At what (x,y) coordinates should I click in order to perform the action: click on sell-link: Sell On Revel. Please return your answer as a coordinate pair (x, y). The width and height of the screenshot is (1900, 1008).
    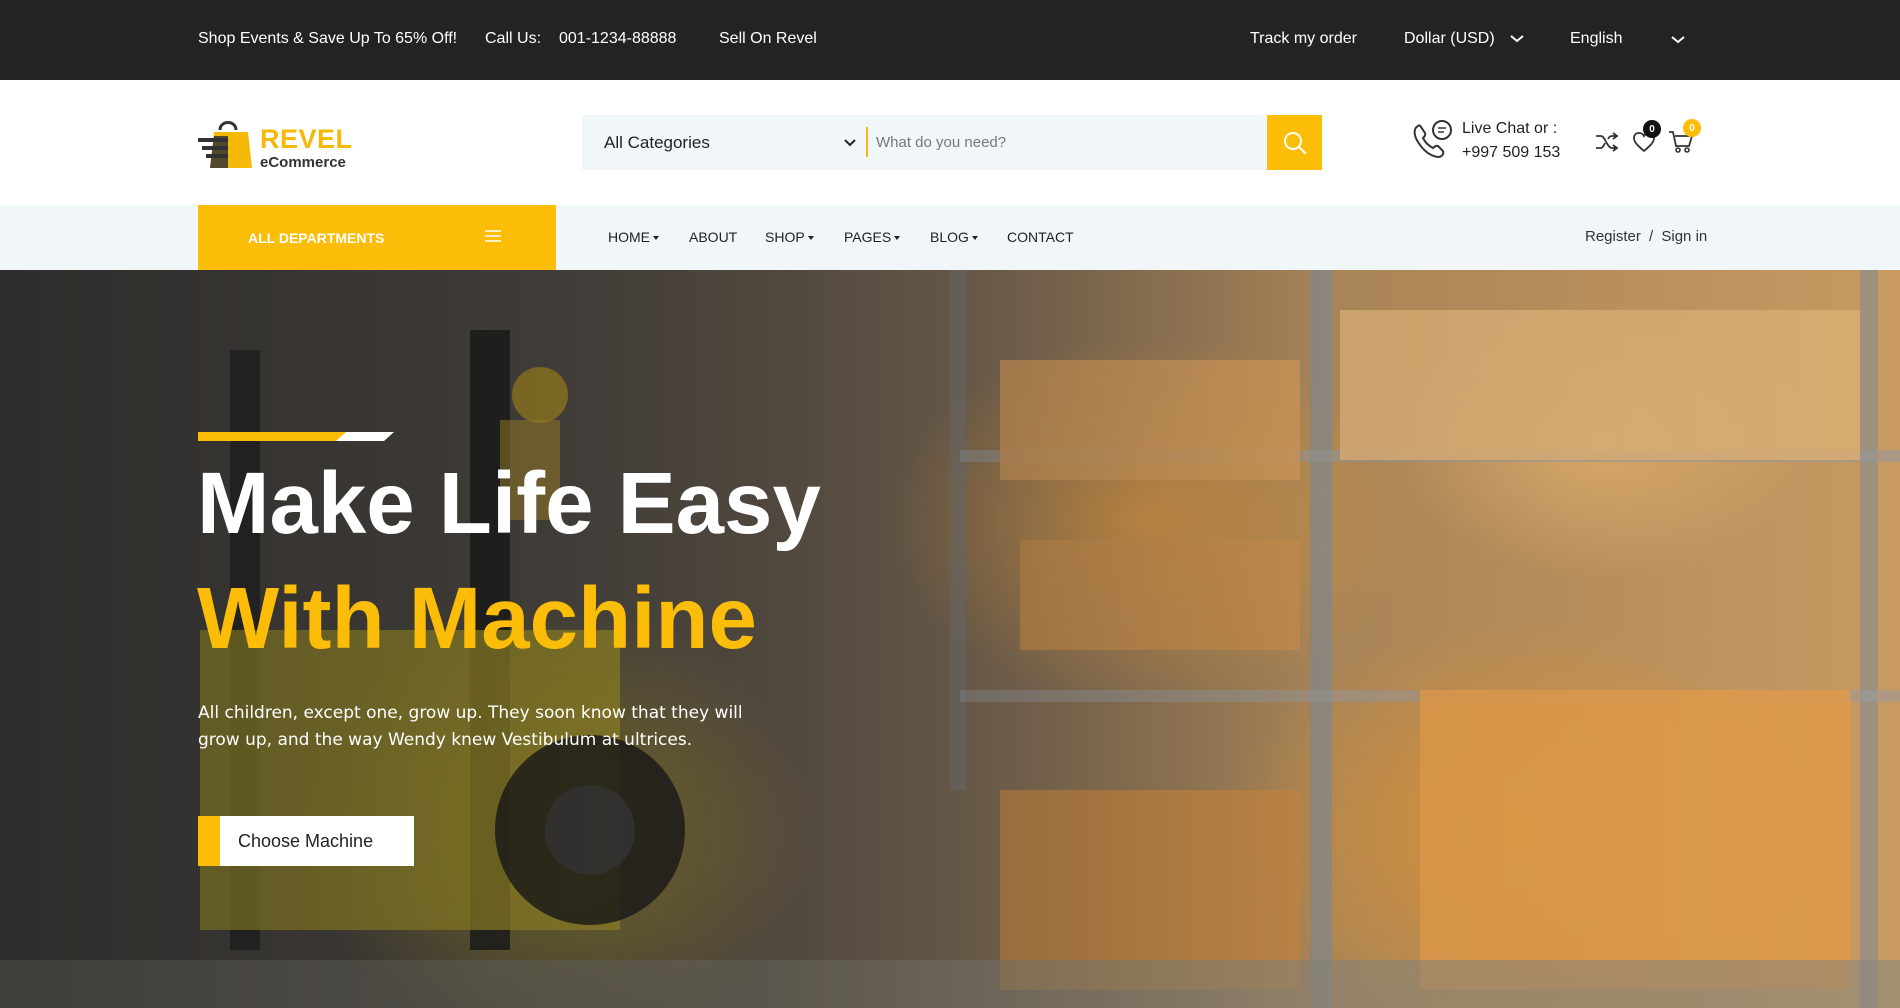
    Looking at the image, I should click on (768, 39).